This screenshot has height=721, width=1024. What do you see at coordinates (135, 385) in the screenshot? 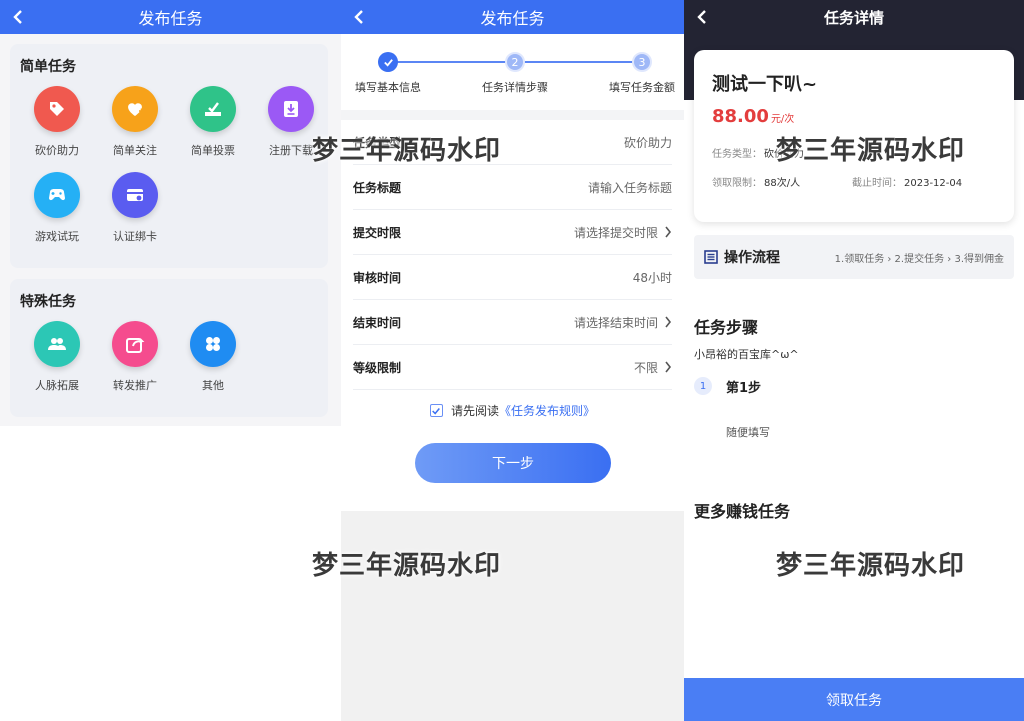
I see `task-type-label: 转发推广` at bounding box center [135, 385].